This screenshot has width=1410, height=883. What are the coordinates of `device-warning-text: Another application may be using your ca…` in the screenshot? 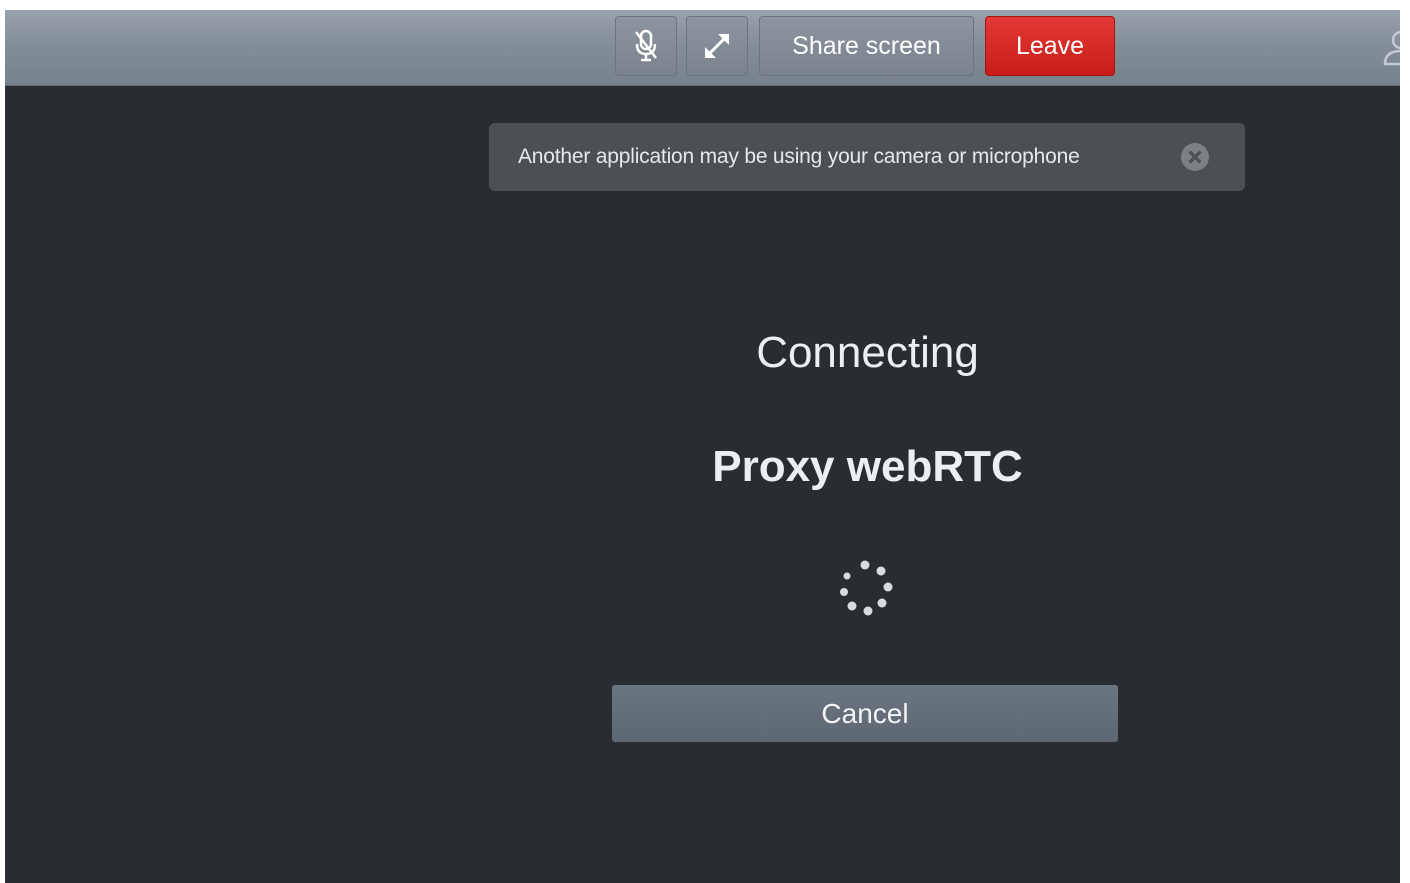 It's located at (799, 156).